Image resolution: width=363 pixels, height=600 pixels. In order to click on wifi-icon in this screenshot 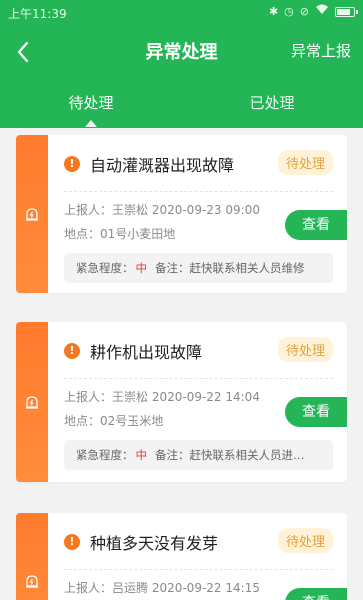, I will do `click(322, 11)`.